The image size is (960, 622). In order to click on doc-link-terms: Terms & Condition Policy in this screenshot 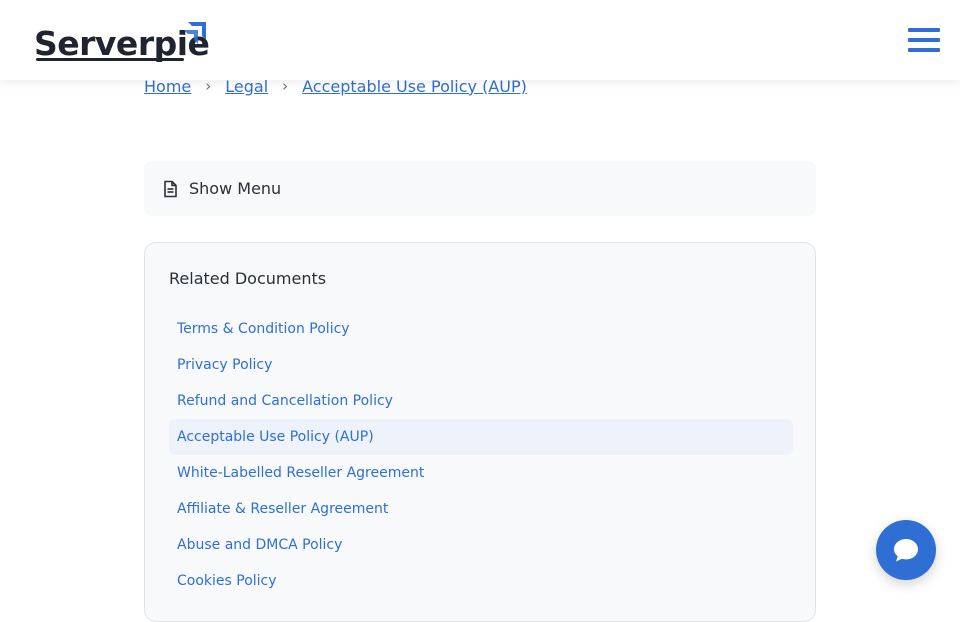, I will do `click(481, 329)`.